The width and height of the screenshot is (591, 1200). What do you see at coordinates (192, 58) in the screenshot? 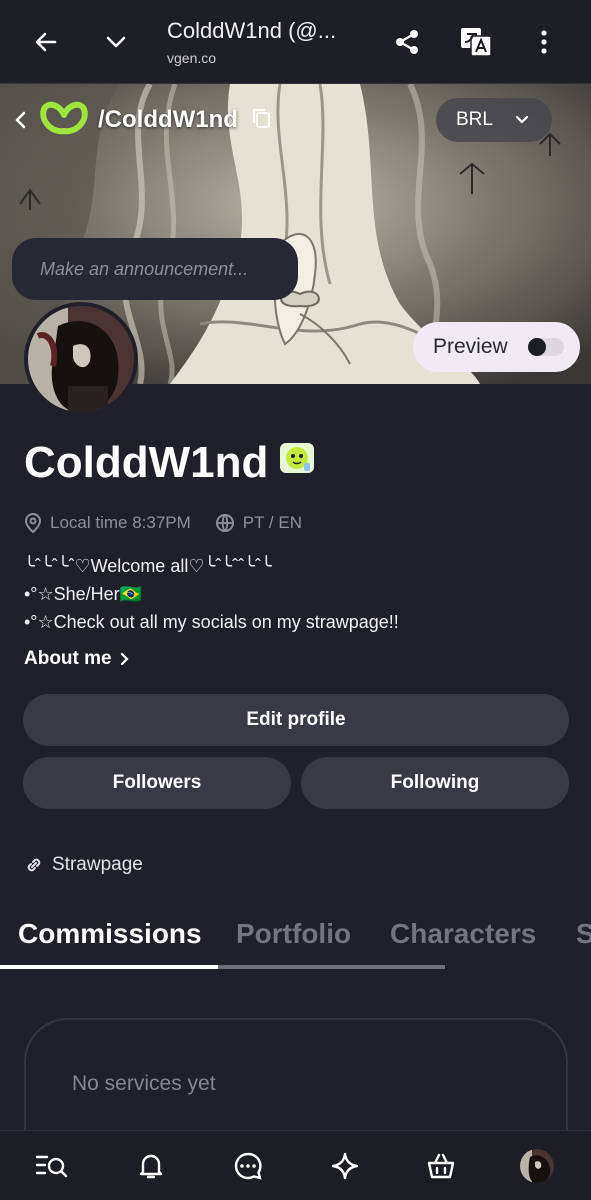
I see `browser-url: vgen.co` at bounding box center [192, 58].